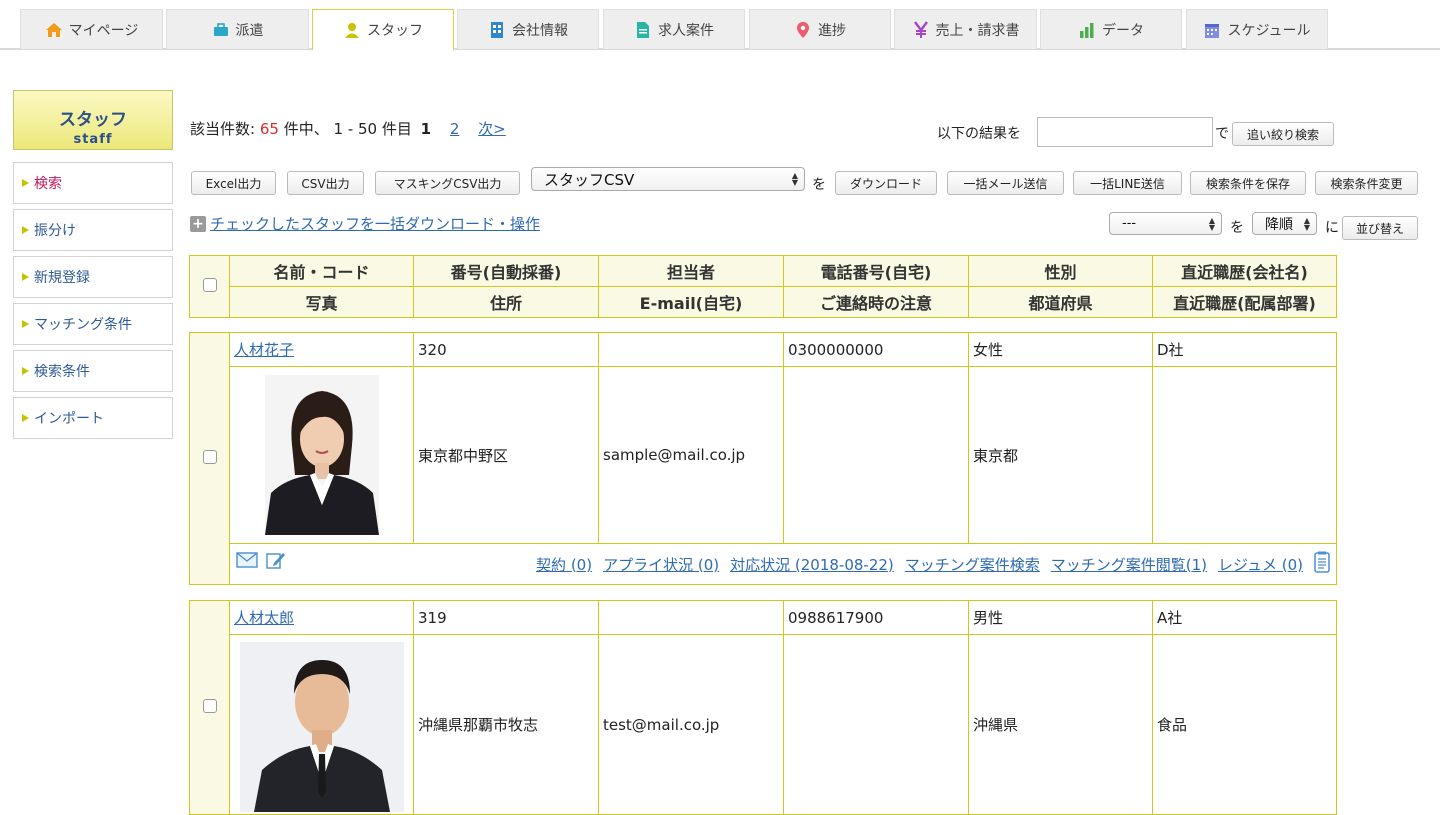 The image size is (1440, 815). Describe the element at coordinates (93, 324) in the screenshot. I see `sidebar-item-matching-conditions: マッチング条件` at that location.